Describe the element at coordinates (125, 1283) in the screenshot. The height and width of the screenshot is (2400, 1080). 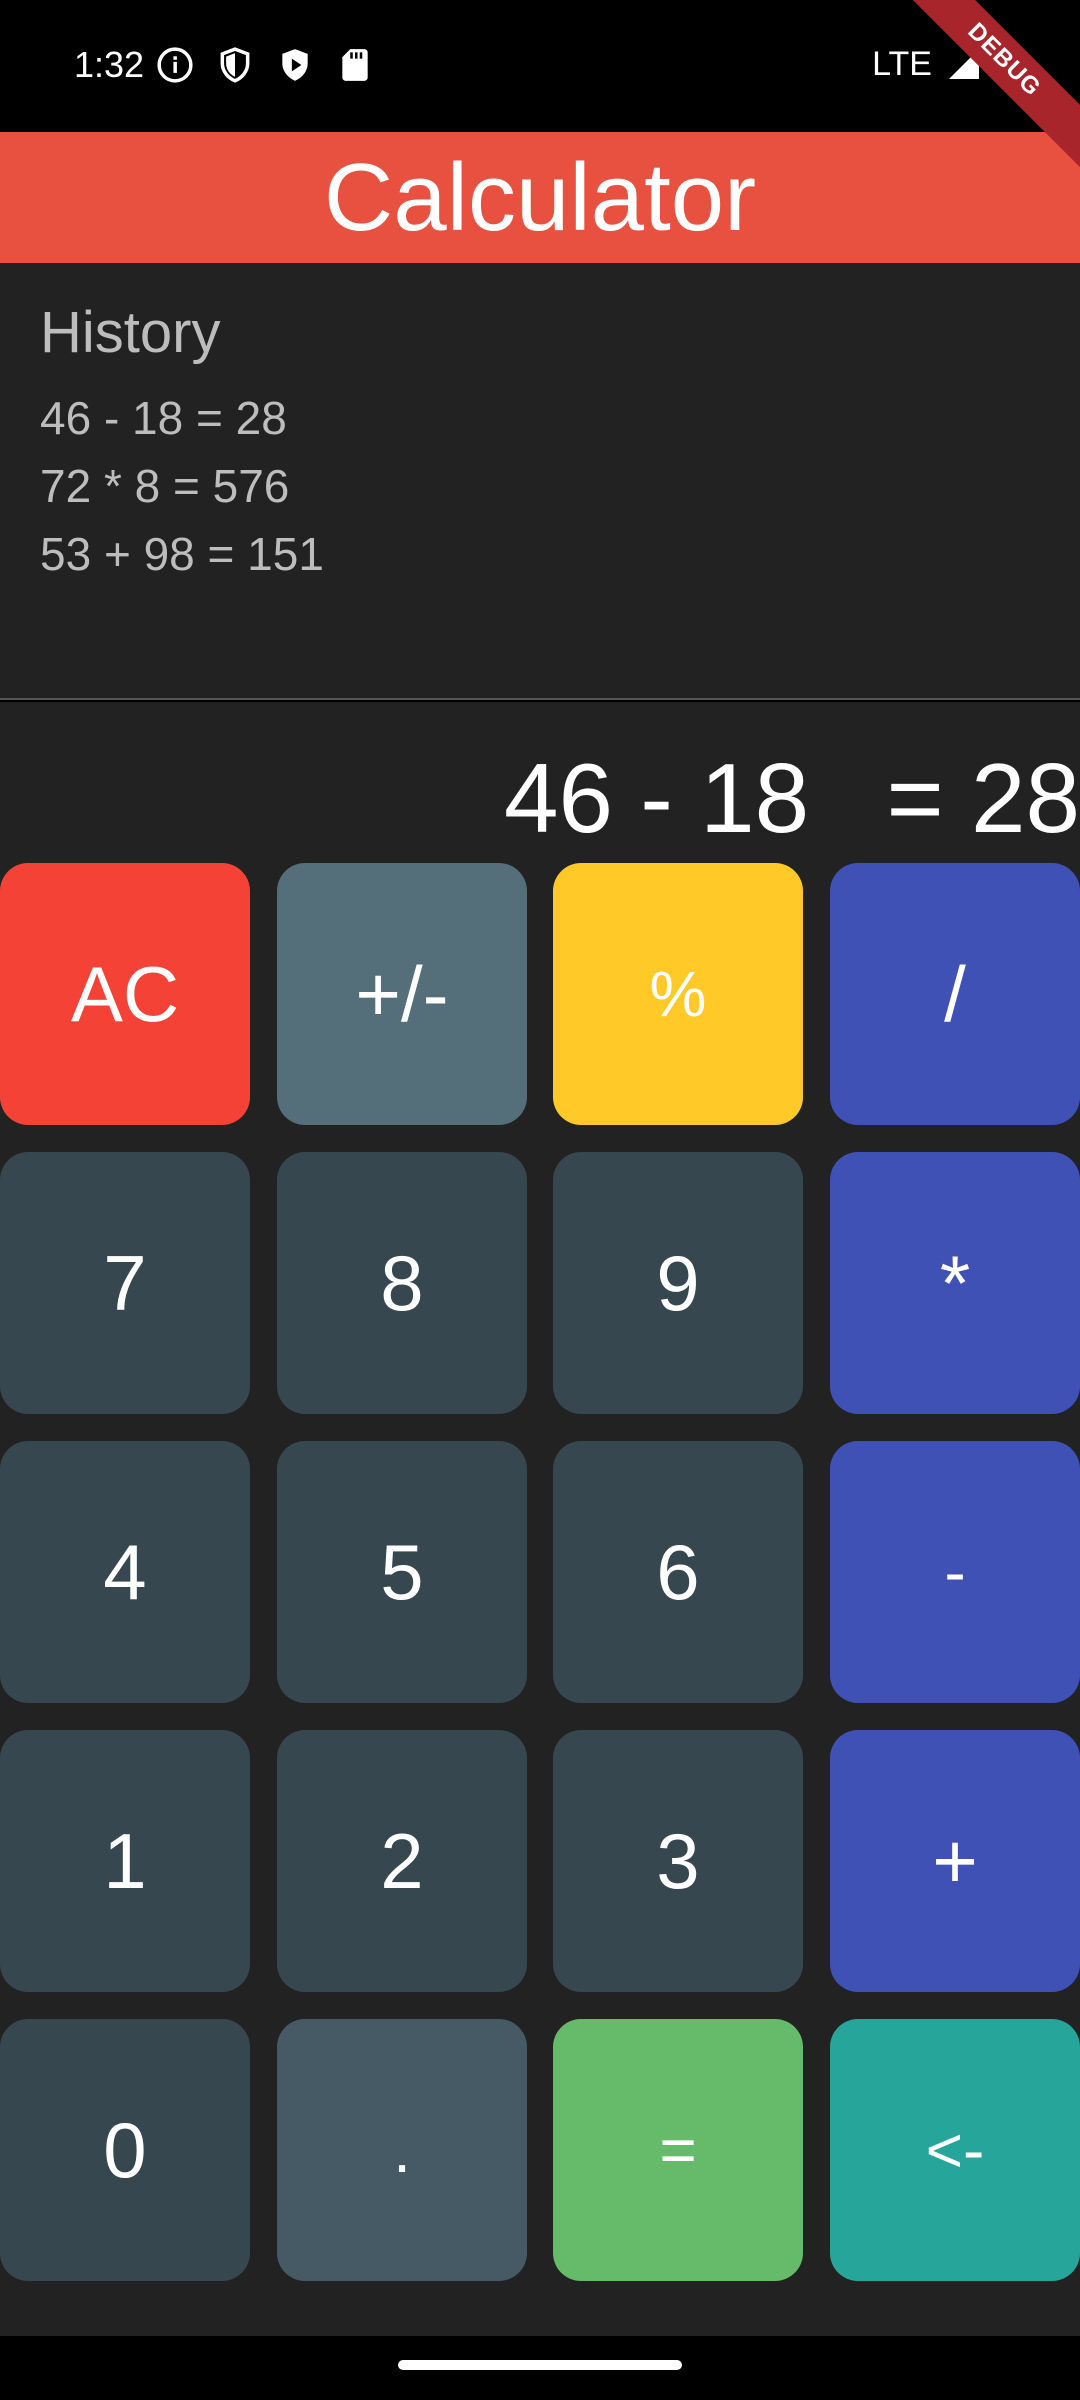
I see `digit-7-button: 7` at that location.